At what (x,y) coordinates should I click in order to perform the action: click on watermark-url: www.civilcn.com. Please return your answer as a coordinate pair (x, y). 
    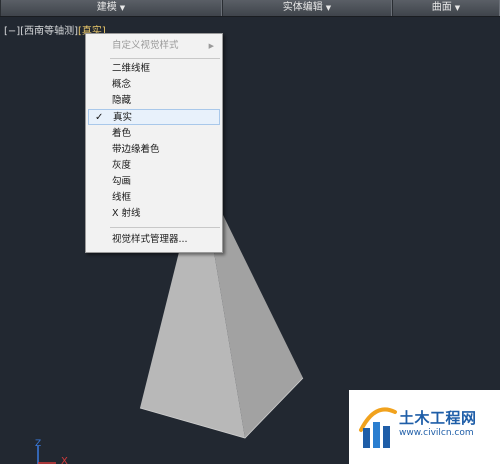
    Looking at the image, I should click on (436, 433).